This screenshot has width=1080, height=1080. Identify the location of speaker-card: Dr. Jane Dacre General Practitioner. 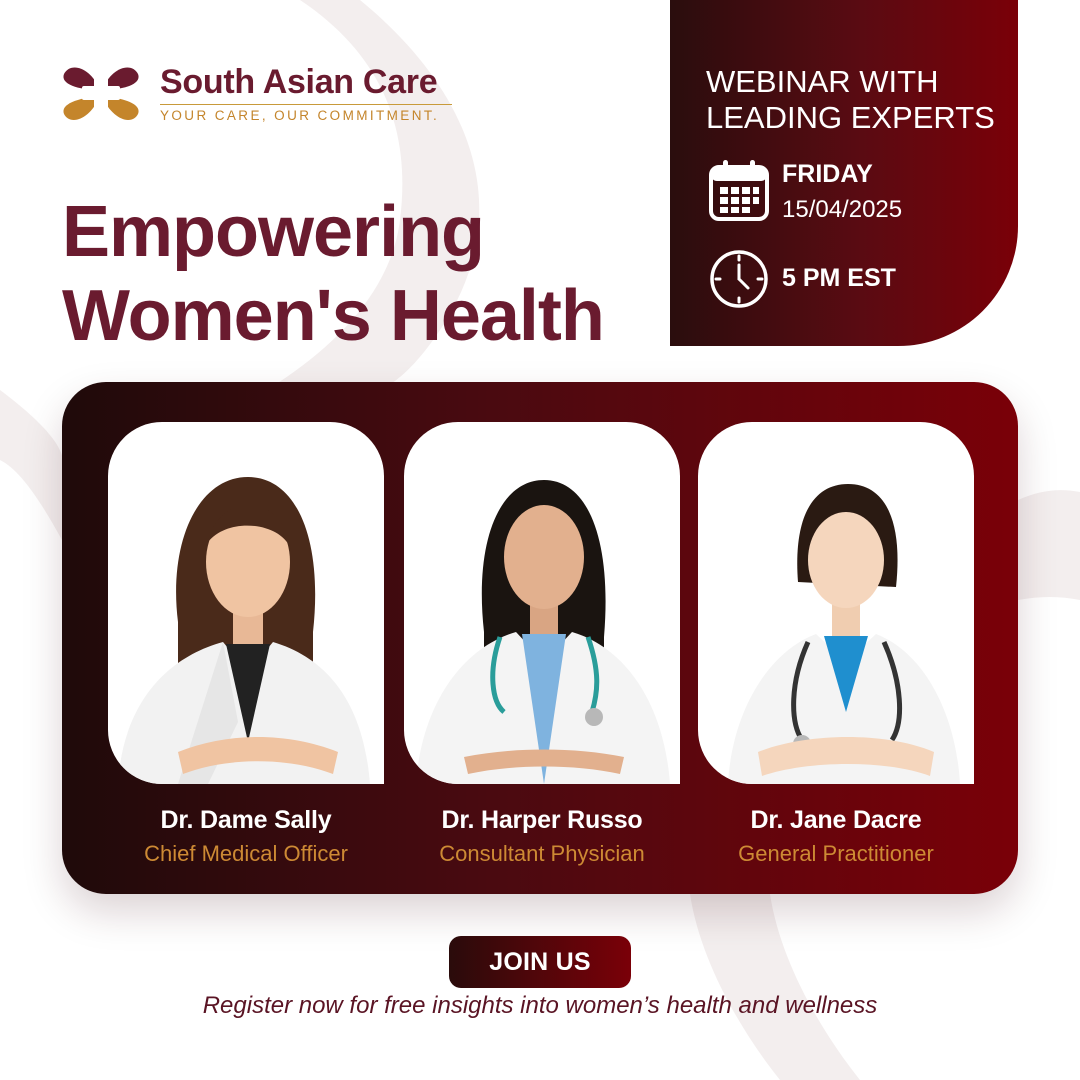
(836, 644).